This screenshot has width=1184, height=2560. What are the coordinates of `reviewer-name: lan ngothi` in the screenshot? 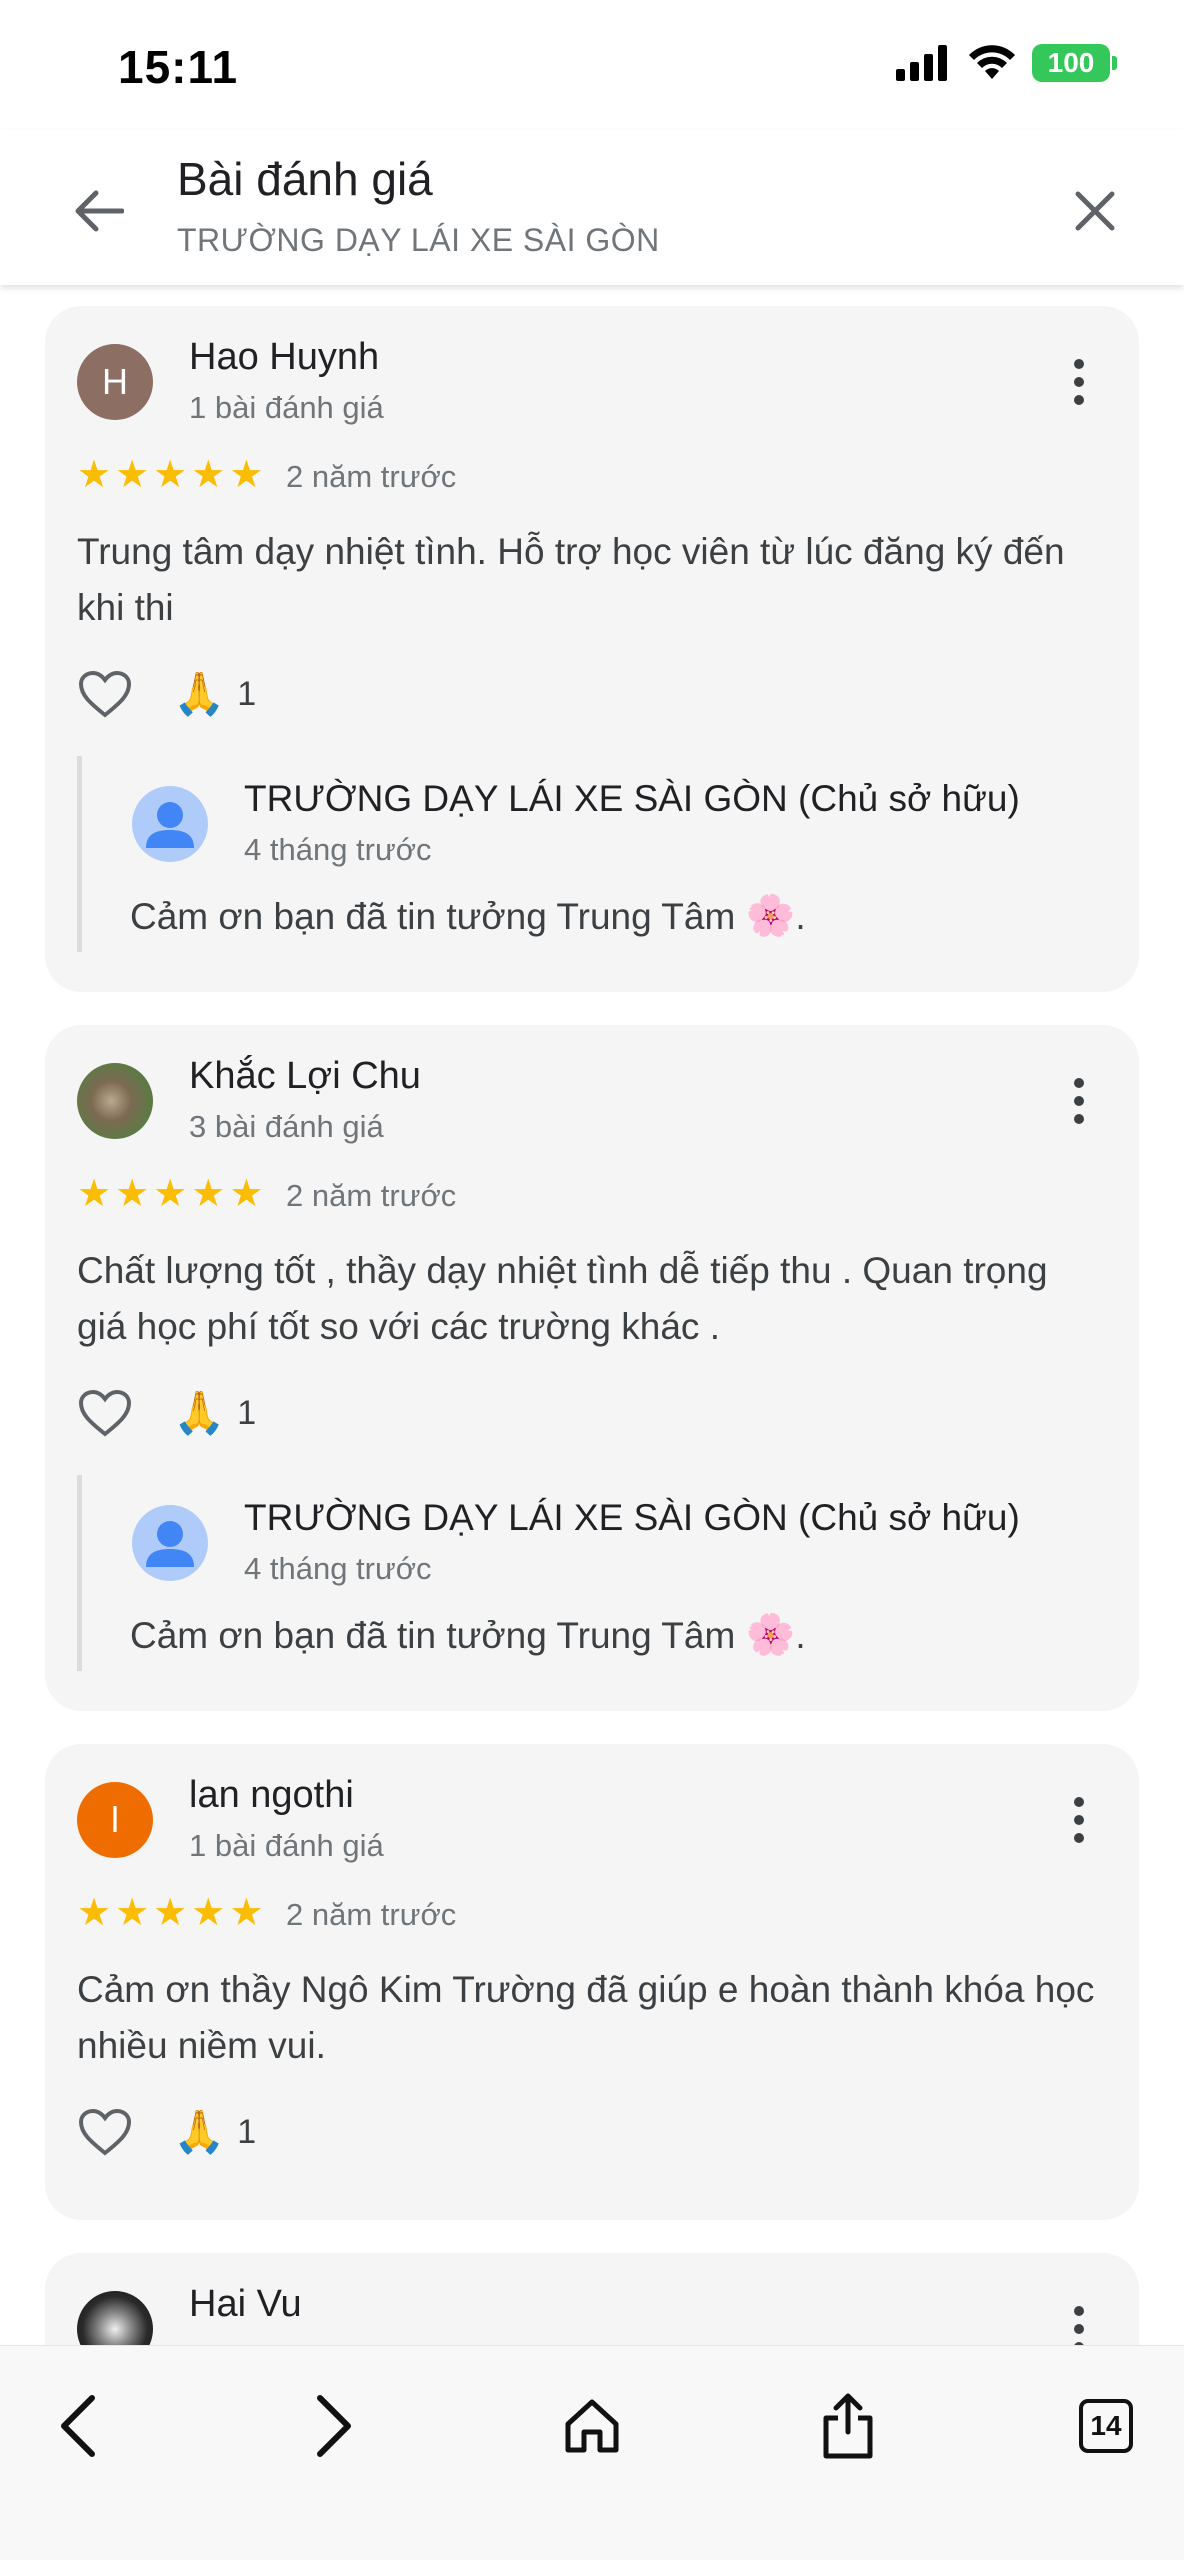 It's located at (271, 1795).